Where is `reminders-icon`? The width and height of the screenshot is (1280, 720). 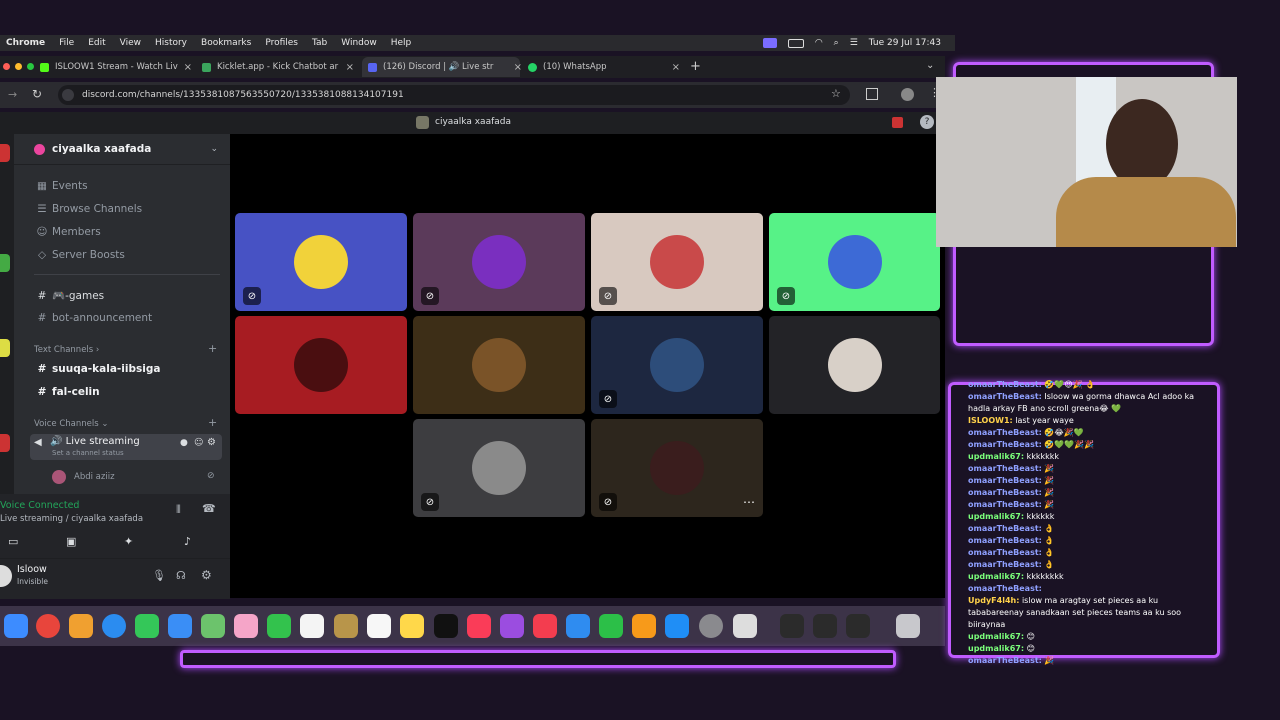
reminders-icon is located at coordinates (379, 626).